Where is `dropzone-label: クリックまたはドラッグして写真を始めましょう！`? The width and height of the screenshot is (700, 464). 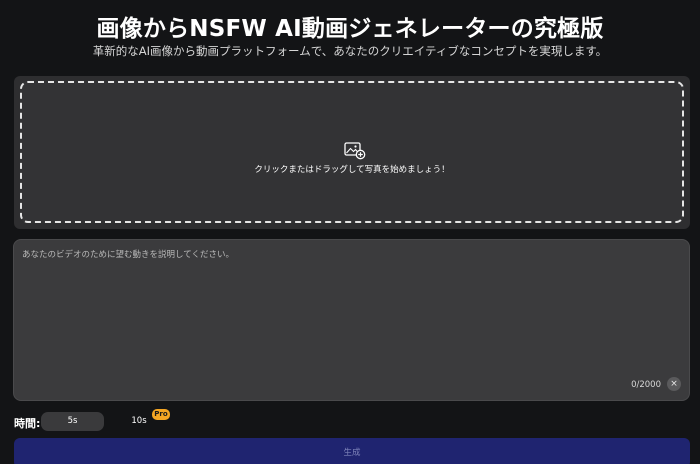 dropzone-label: クリックまたはドラッグして写真を始めましょう！ is located at coordinates (352, 170).